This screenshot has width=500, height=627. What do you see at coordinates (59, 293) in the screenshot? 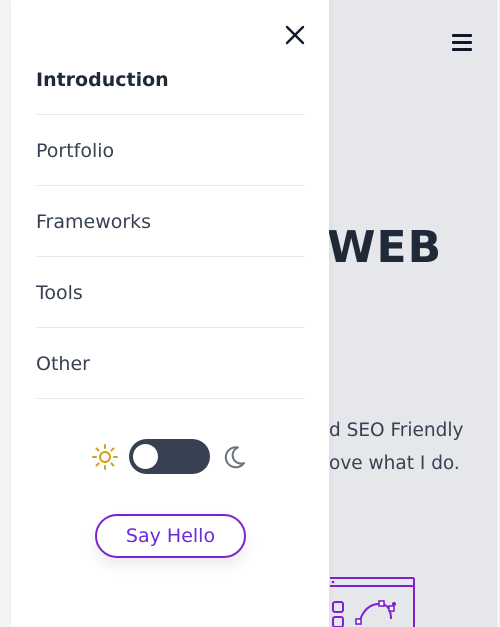
I see `nav-item-label: Tools` at bounding box center [59, 293].